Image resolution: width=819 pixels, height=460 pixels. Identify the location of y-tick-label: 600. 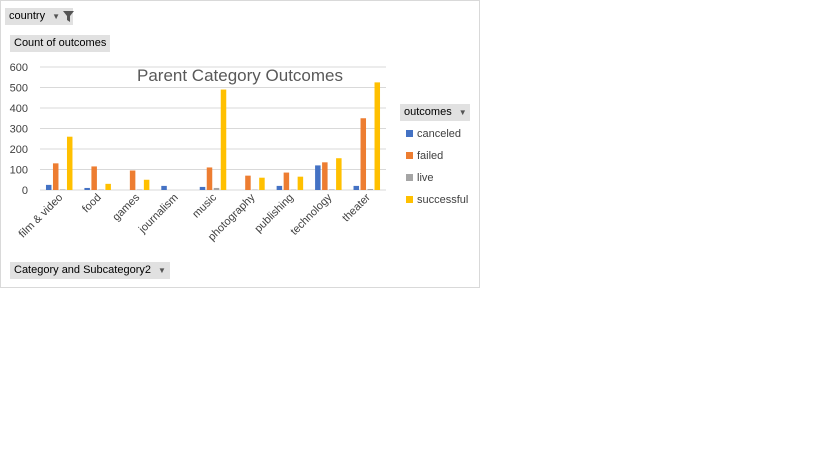
(19, 68).